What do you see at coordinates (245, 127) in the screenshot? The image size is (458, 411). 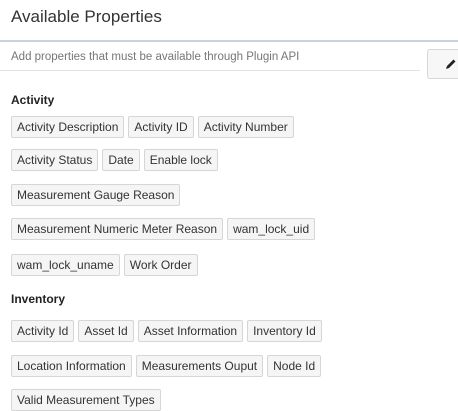 I see `property-chip: Activity Number` at bounding box center [245, 127].